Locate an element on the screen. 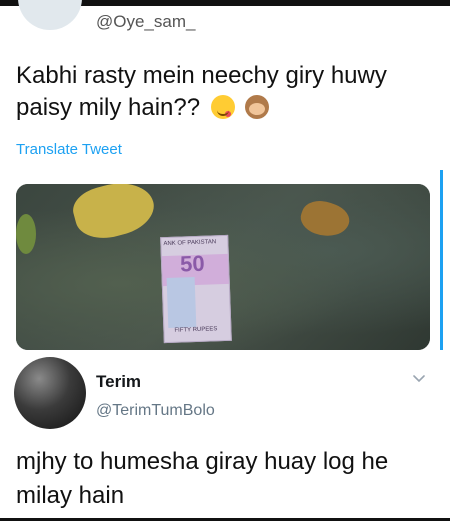 The width and height of the screenshot is (450, 521). chevron-down-icon is located at coordinates (419, 379).